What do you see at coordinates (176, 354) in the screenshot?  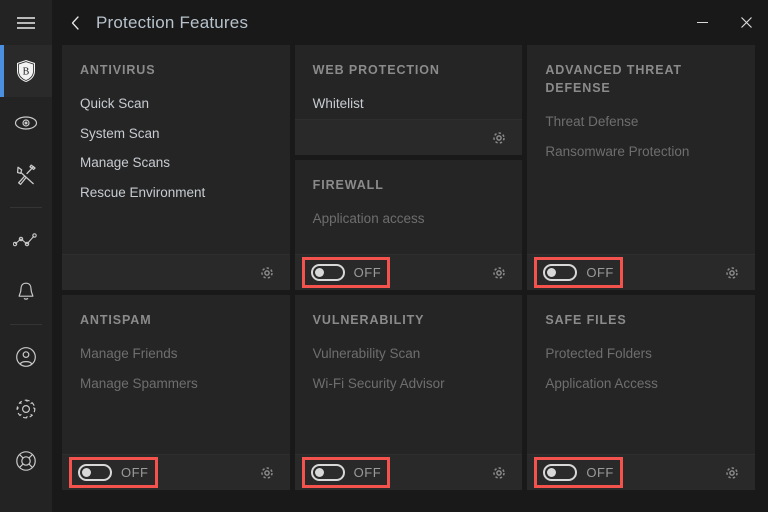 I see `link-manage-friends: Manage Friends` at bounding box center [176, 354].